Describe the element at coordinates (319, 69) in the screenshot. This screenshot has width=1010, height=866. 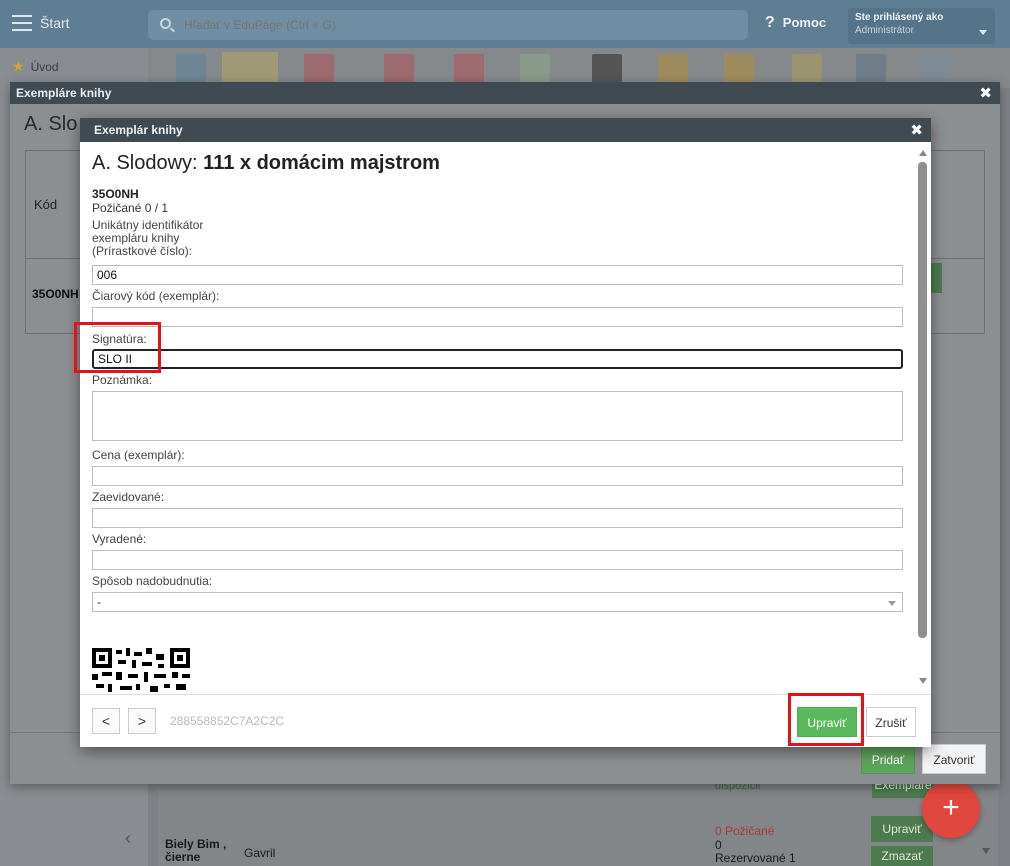
I see `book-red-icon` at that location.